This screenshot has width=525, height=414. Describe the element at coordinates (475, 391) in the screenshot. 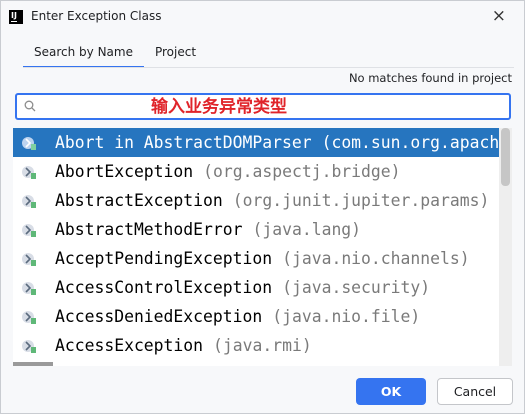

I see `cancel-button: Cancel` at that location.